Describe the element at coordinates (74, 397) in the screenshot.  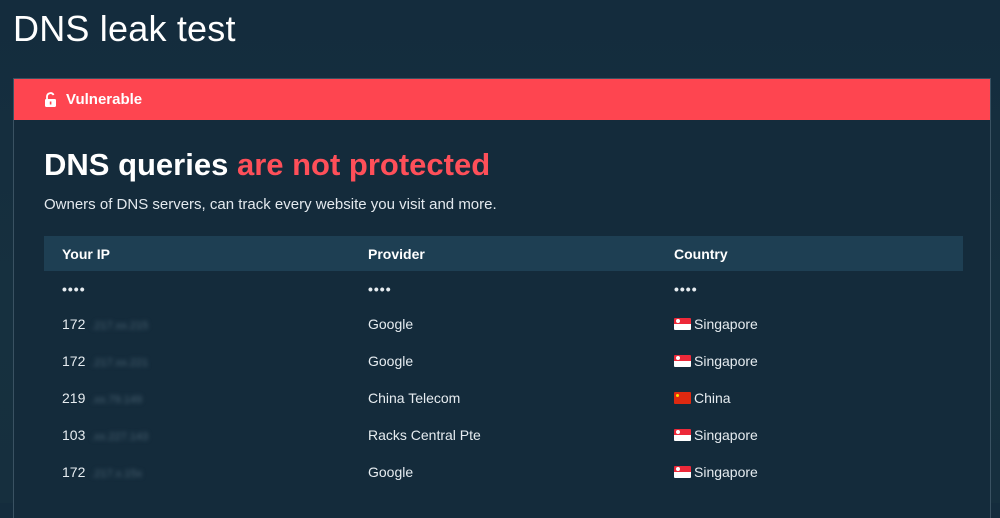
I see `ip-prefix: 219` at that location.